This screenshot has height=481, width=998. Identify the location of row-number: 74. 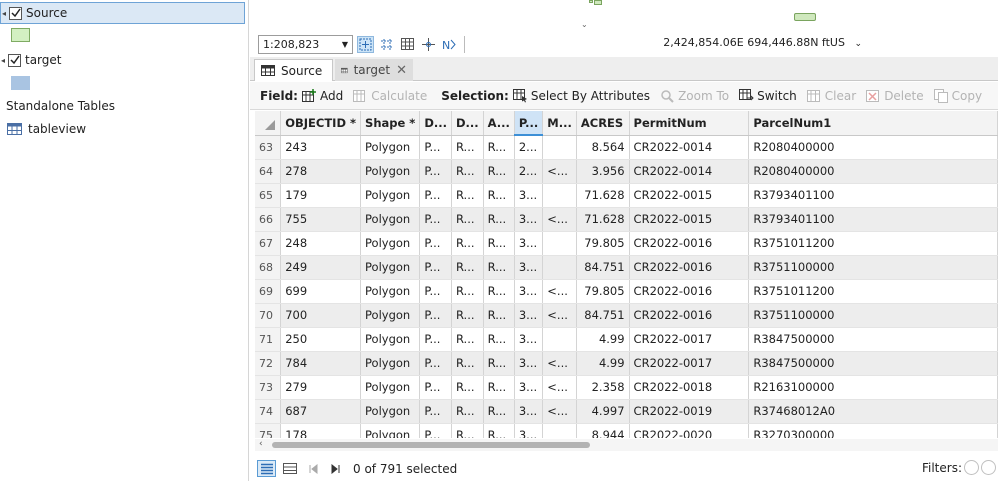
(268, 411).